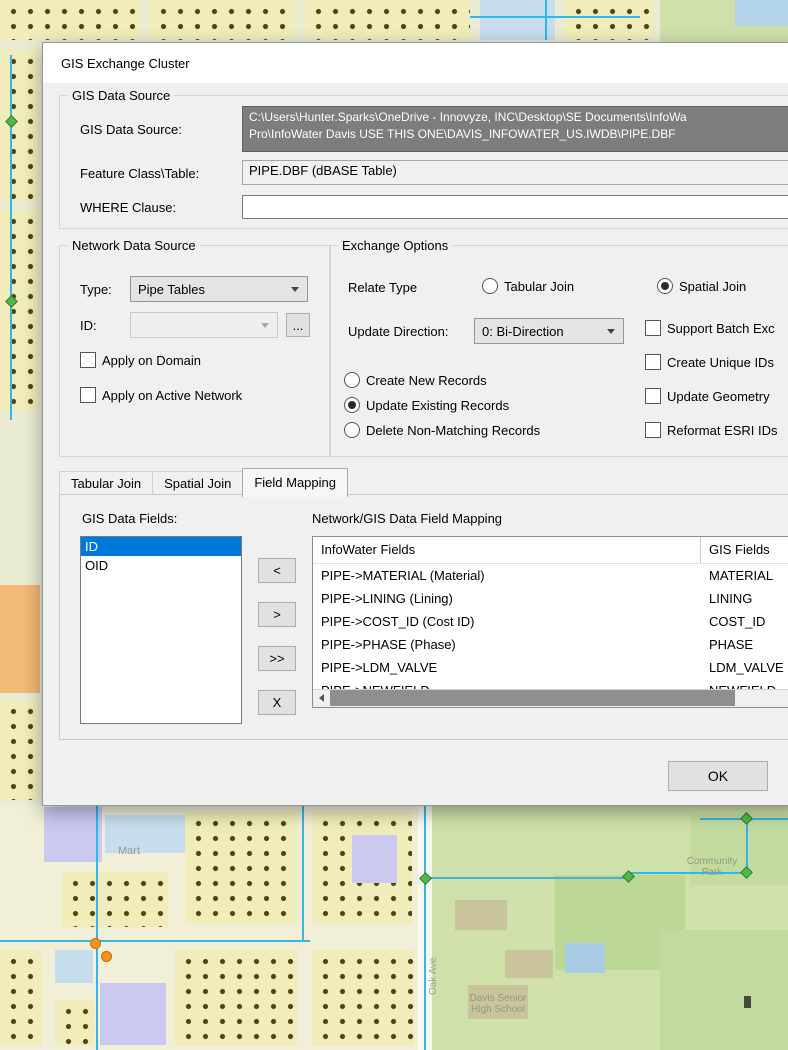  What do you see at coordinates (731, 644) in the screenshot?
I see `cell-gis: PHASE` at bounding box center [731, 644].